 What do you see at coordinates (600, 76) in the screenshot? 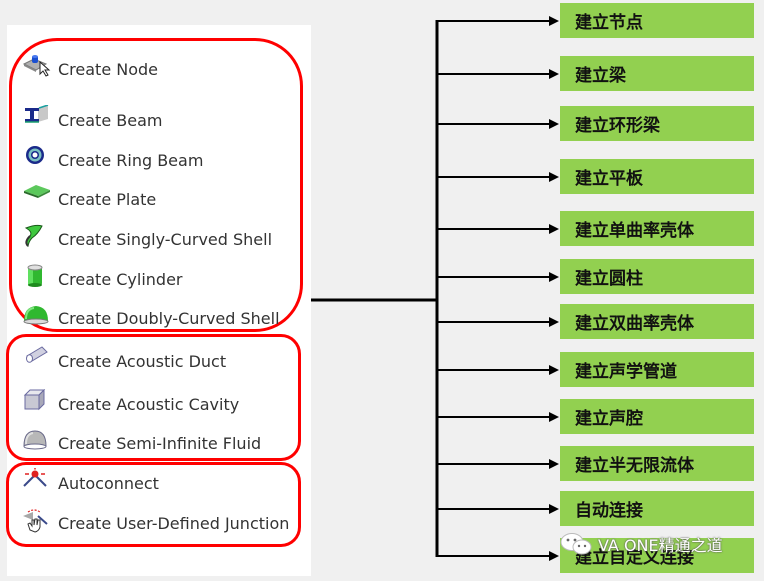
I see `translation-label: 建立梁` at bounding box center [600, 76].